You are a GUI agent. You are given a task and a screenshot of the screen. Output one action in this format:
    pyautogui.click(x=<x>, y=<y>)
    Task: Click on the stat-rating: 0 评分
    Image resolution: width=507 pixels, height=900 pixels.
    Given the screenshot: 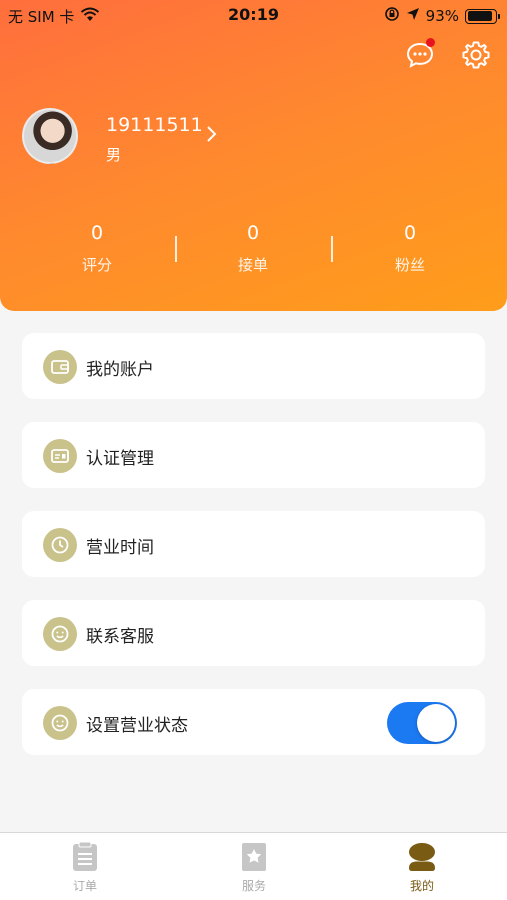 What is the action you would take?
    pyautogui.click(x=97, y=248)
    